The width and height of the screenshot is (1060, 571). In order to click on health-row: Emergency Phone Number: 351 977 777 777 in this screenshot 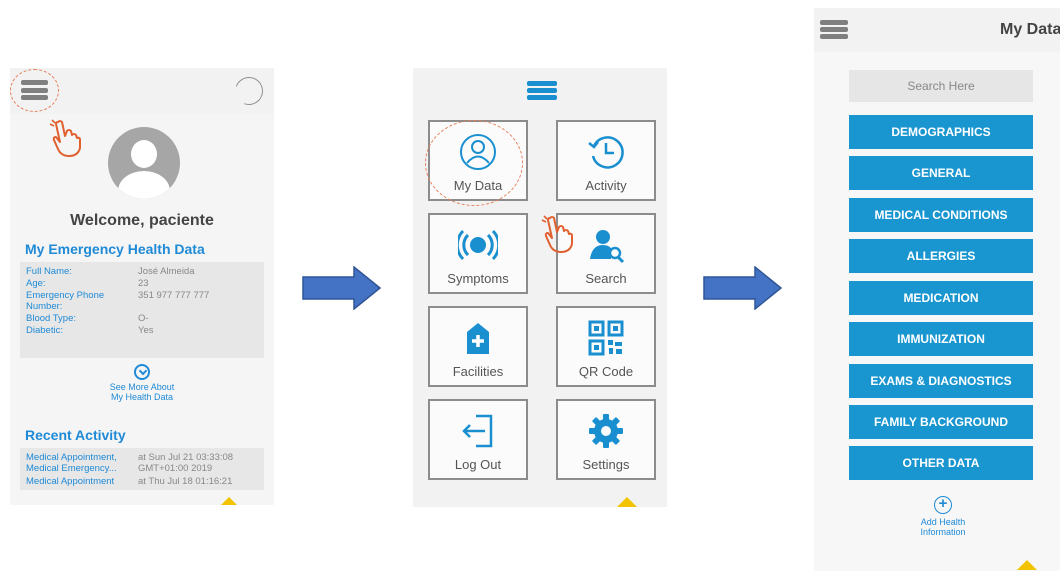, I will do `click(118, 301)`.